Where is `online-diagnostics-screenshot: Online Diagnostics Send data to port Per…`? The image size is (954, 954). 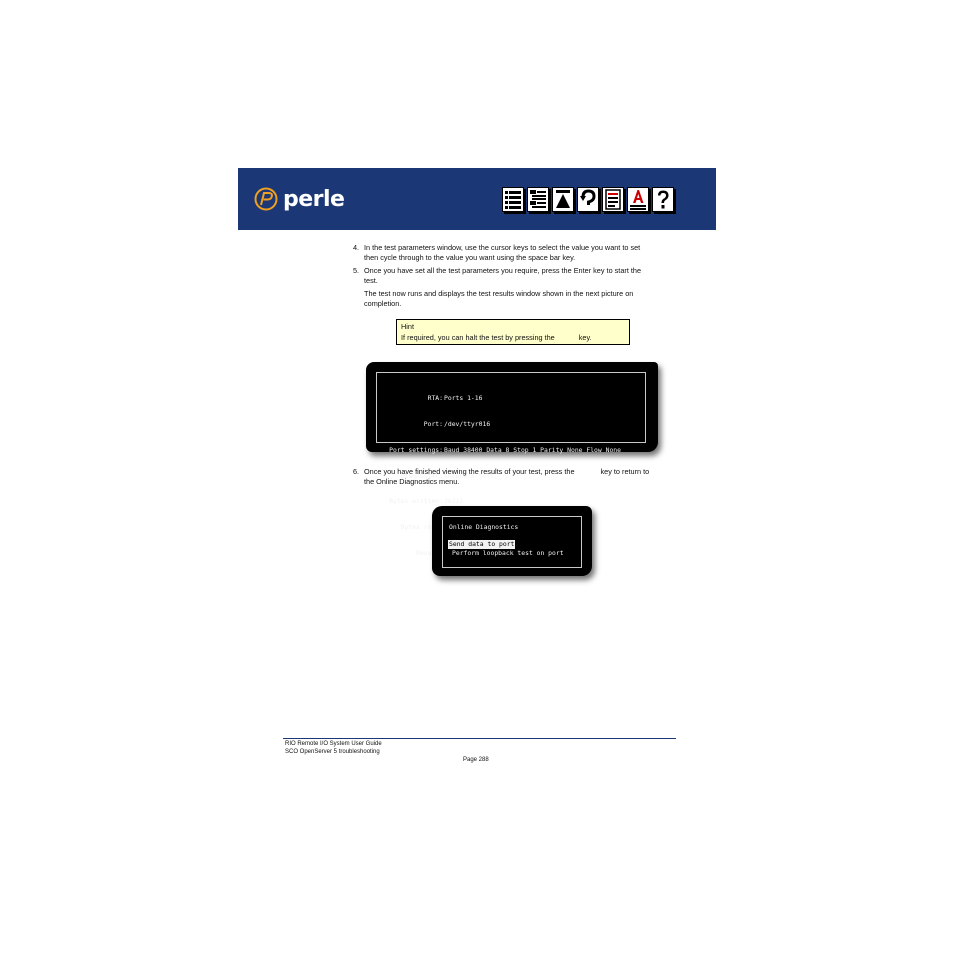
online-diagnostics-screenshot: Online Diagnostics Send data to port Per… is located at coordinates (512, 541).